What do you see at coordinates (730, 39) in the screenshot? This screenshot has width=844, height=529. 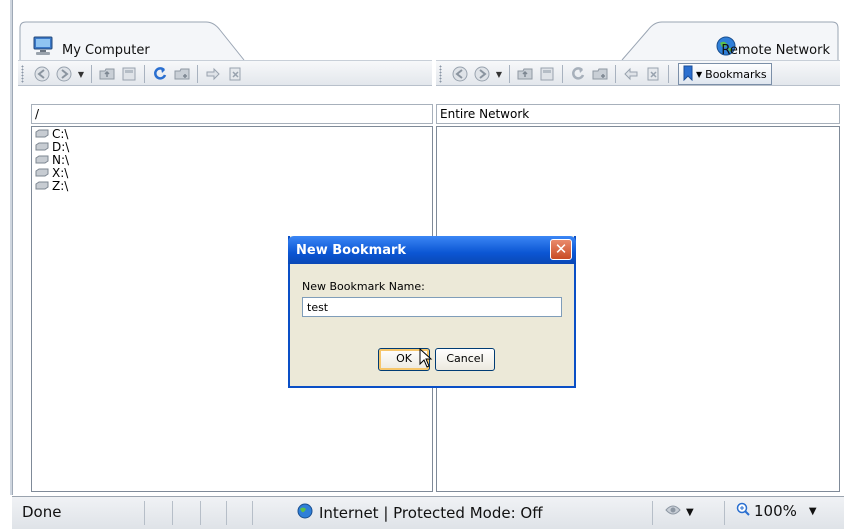 I see `tab-remote-network: Remote Network` at bounding box center [730, 39].